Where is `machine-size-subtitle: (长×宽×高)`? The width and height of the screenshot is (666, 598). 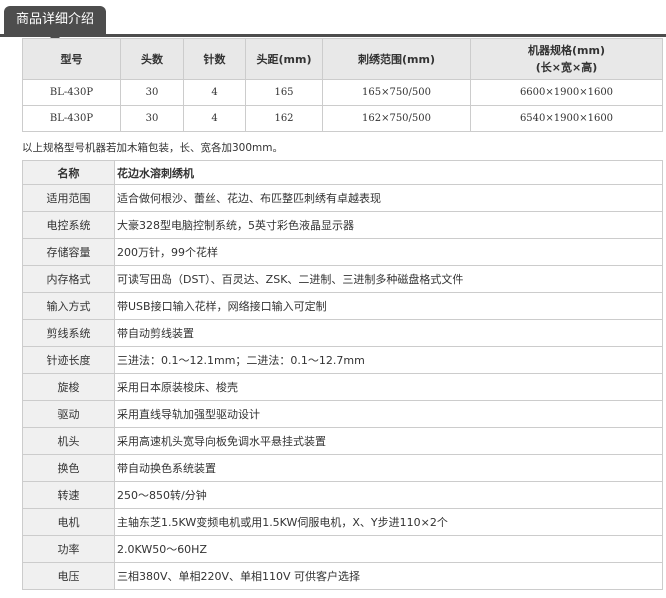 machine-size-subtitle: (长×宽×高) is located at coordinates (566, 67).